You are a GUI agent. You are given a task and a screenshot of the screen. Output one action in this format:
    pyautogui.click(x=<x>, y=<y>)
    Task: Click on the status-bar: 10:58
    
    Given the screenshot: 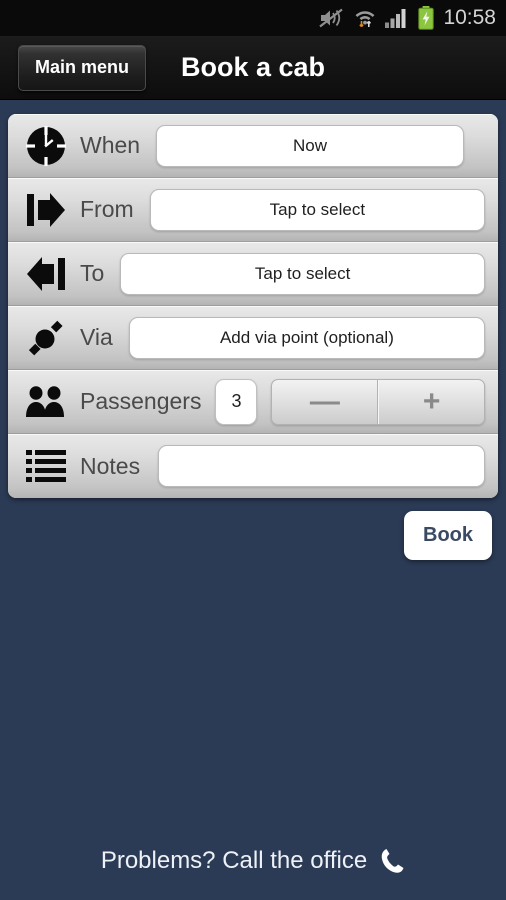 What is the action you would take?
    pyautogui.click(x=253, y=18)
    